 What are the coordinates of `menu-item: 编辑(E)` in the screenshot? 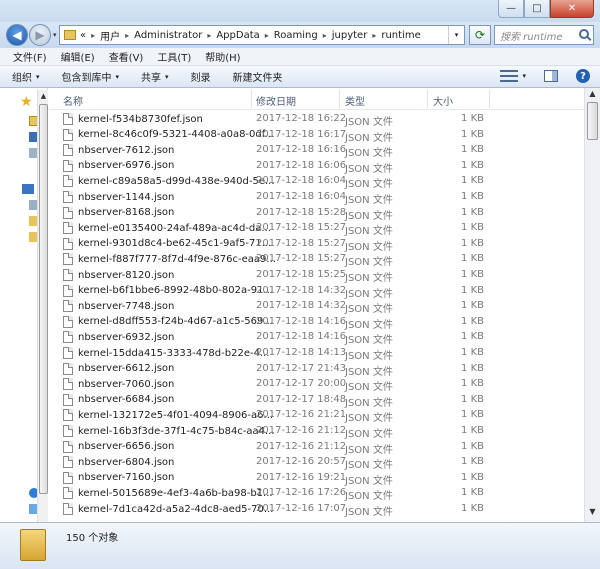 It's located at (78, 56).